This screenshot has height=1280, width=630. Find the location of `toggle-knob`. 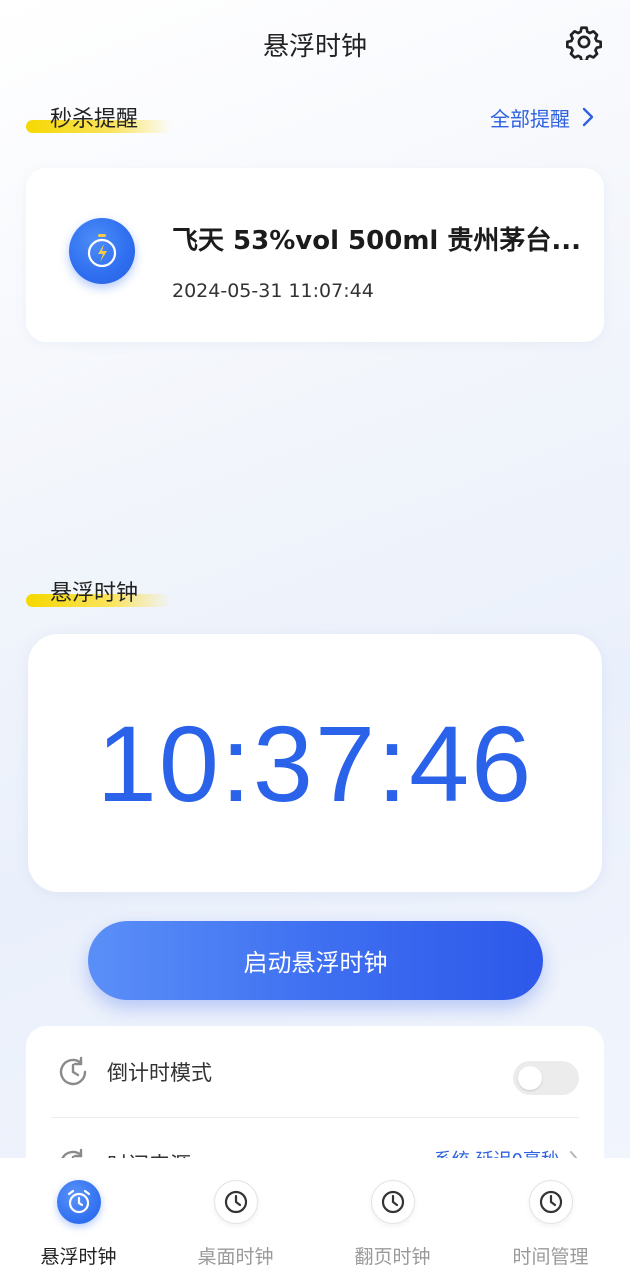

toggle-knob is located at coordinates (530, 1078).